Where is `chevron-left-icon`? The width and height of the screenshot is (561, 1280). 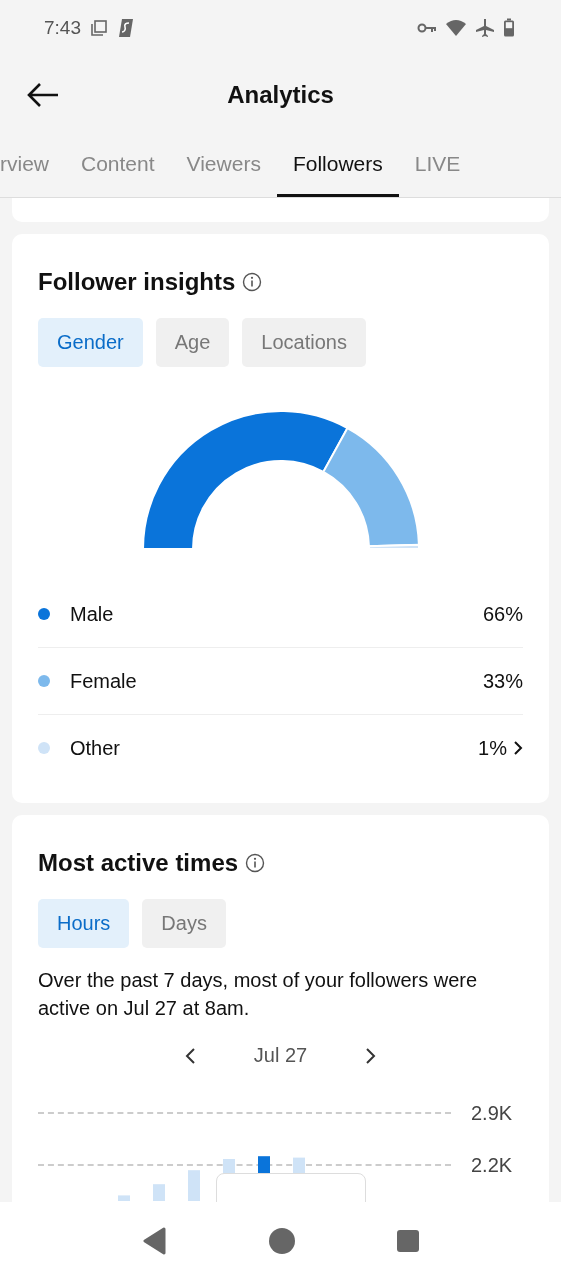 chevron-left-icon is located at coordinates (189, 1055).